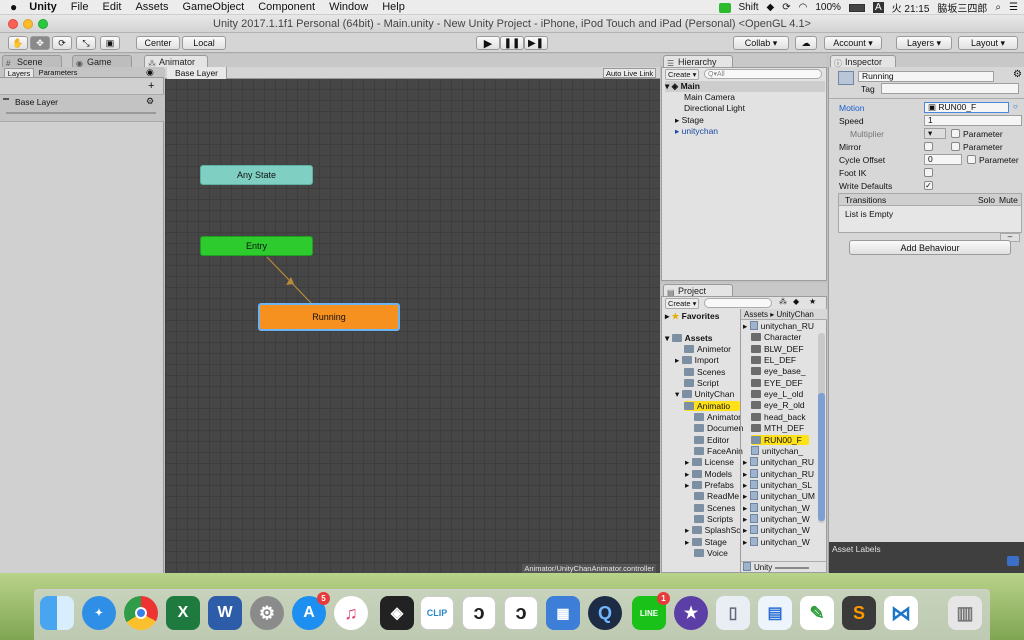  What do you see at coordinates (704, 372) in the screenshot?
I see `folder-scenes: Scenes` at bounding box center [704, 372].